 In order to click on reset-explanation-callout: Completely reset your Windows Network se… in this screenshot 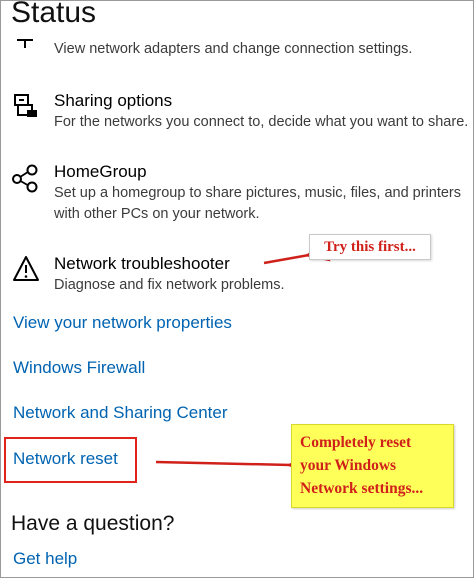, I will do `click(372, 466)`.